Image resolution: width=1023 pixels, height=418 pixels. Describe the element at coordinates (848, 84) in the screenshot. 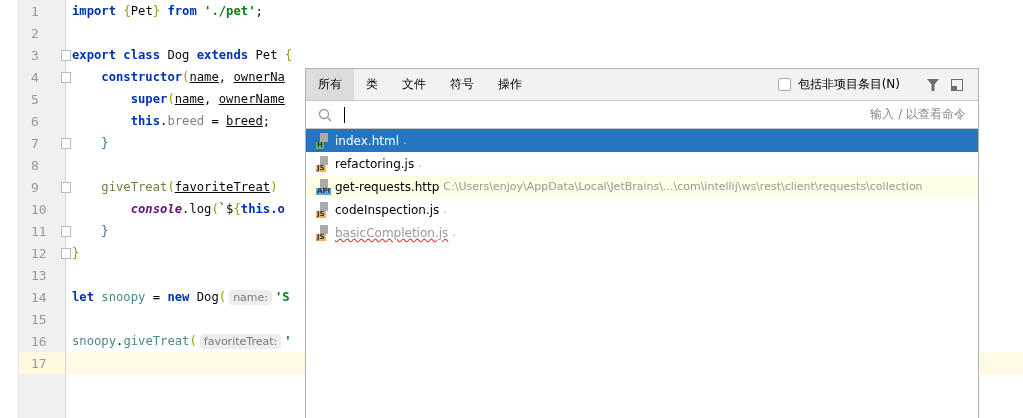

I see `checkbox-label: 包括非项目条目(N)` at that location.